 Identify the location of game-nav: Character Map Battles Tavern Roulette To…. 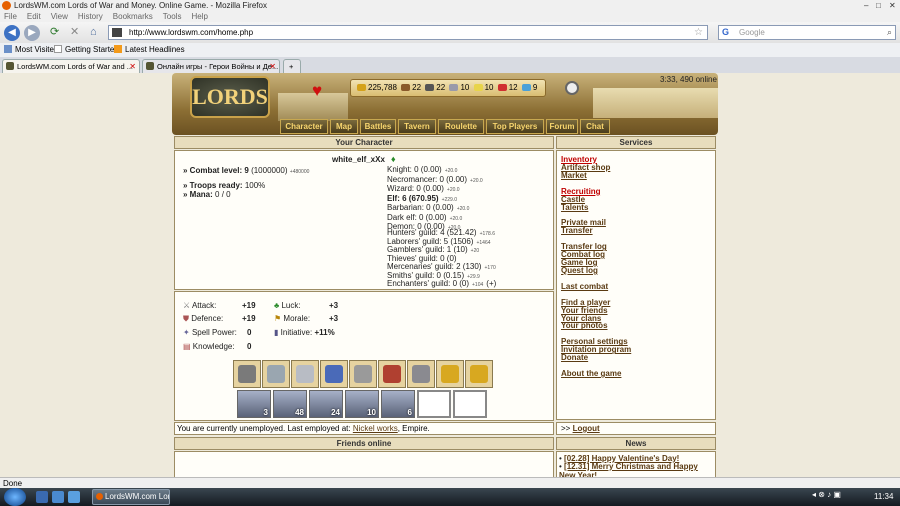
(446, 126).